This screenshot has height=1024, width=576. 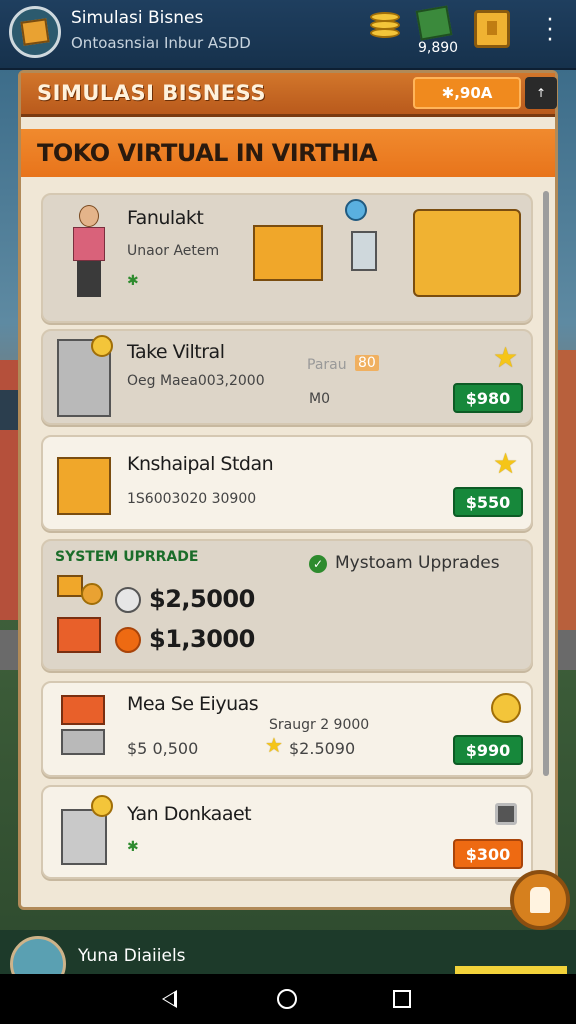 I want to click on list-item: Knshaipal Stdan 1S6003020 30900 ★ $550, so click(x=287, y=483).